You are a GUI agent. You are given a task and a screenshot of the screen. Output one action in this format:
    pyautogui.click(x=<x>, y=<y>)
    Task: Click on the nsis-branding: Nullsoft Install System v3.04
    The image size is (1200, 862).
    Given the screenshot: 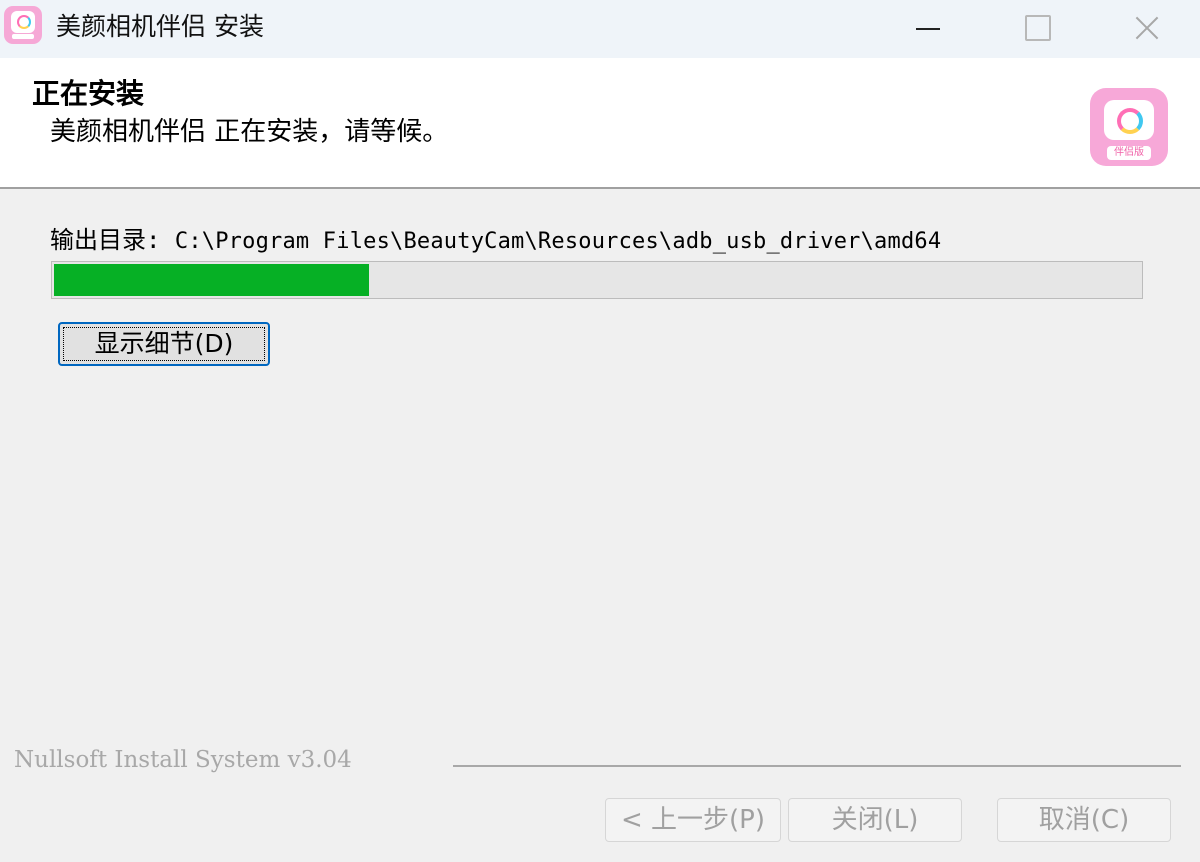 What is the action you would take?
    pyautogui.click(x=183, y=760)
    